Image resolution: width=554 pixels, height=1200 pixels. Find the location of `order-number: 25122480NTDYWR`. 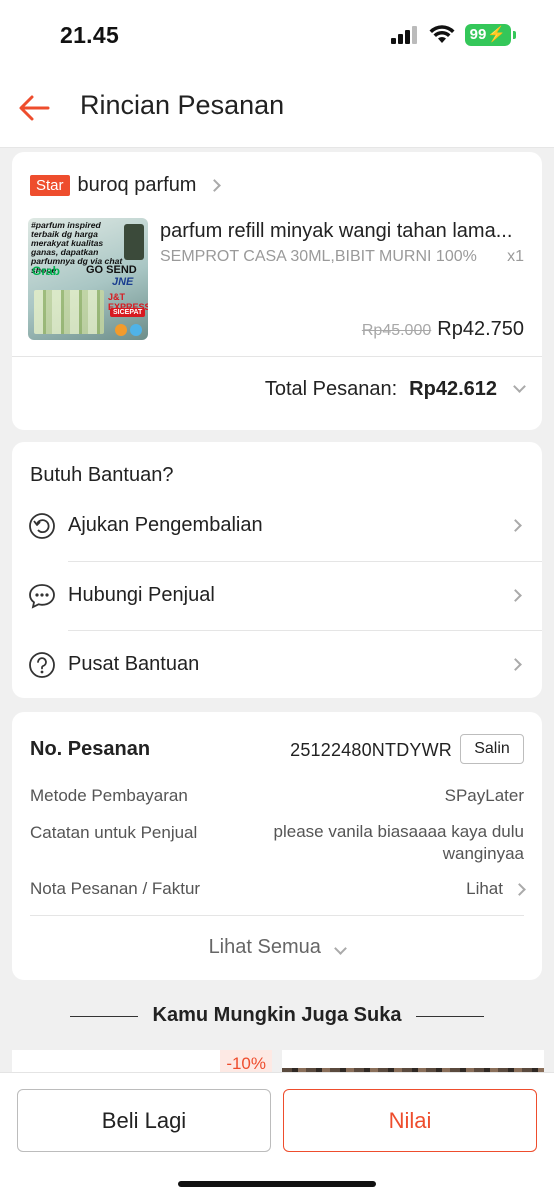

order-number: 25122480NTDYWR is located at coordinates (371, 750).